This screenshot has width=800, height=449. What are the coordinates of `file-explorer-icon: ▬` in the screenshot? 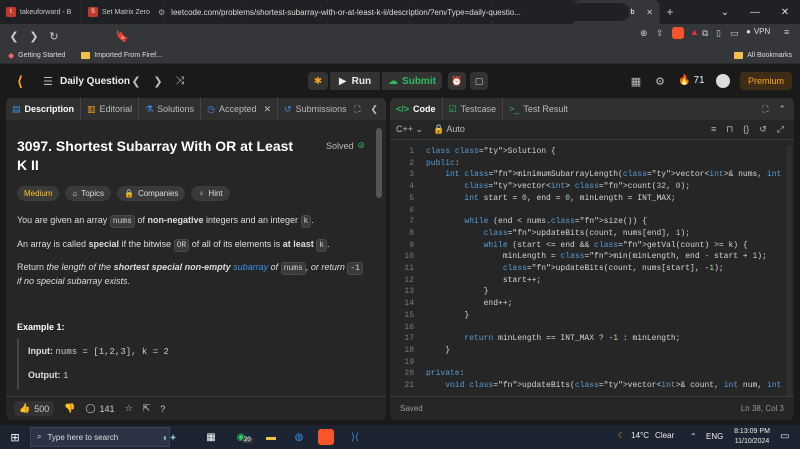 It's located at (271, 437).